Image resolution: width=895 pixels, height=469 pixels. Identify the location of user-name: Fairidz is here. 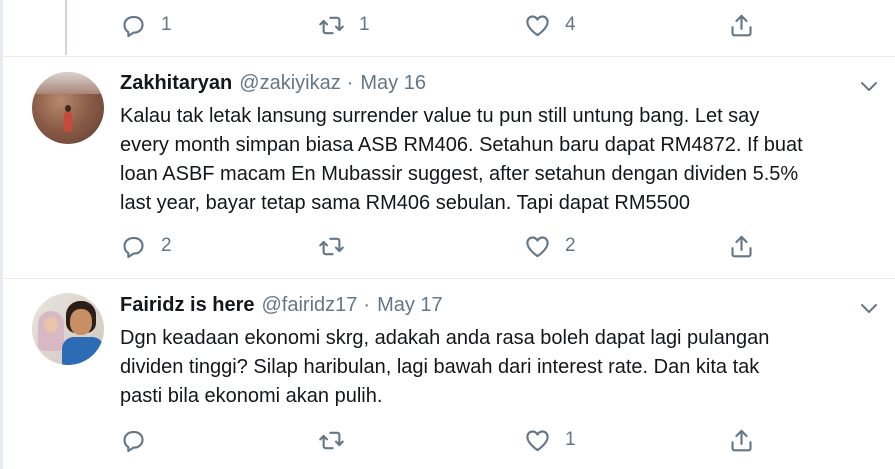
(187, 305).